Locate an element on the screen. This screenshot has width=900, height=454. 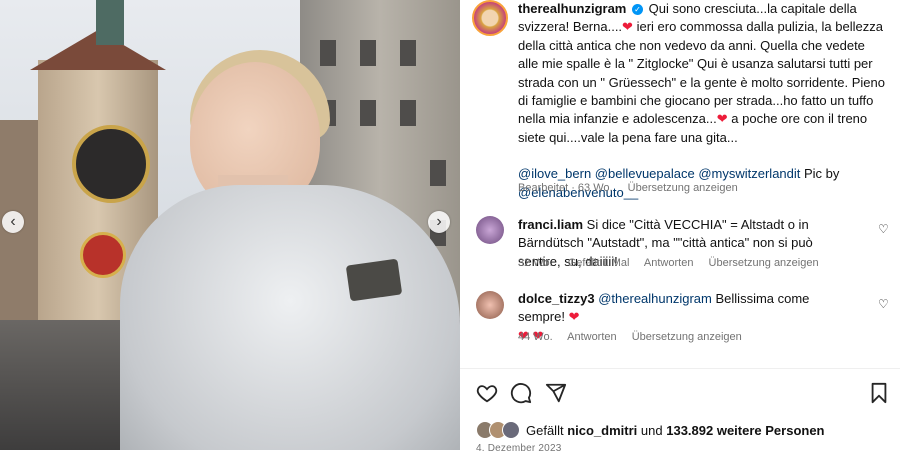
comment-mention: @therealhunzigram is located at coordinates (655, 298).